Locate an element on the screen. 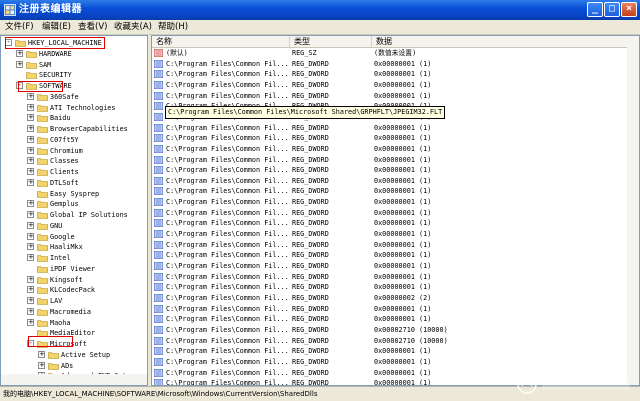 The image size is (640, 401). tree-node: + KLCodecPack is located at coordinates (87, 290).